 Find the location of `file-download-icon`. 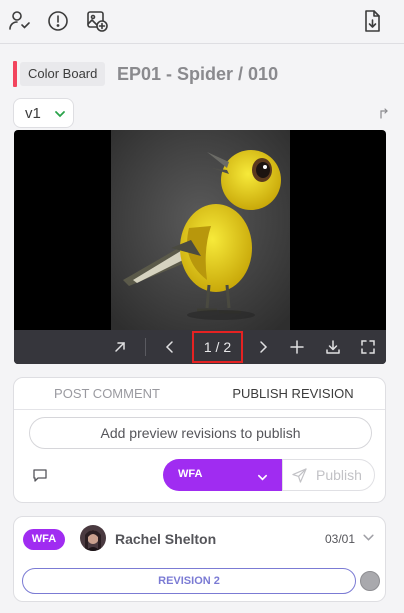

file-download-icon is located at coordinates (372, 21).